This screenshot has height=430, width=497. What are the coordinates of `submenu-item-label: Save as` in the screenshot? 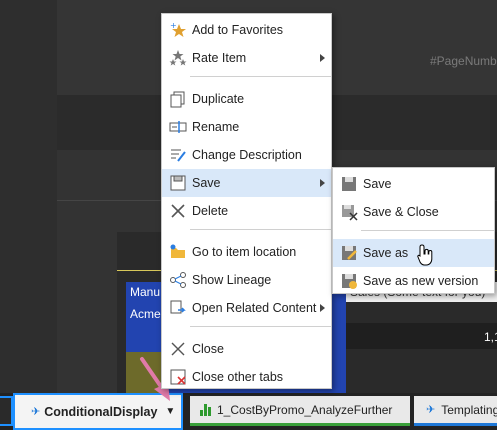 It's located at (386, 253).